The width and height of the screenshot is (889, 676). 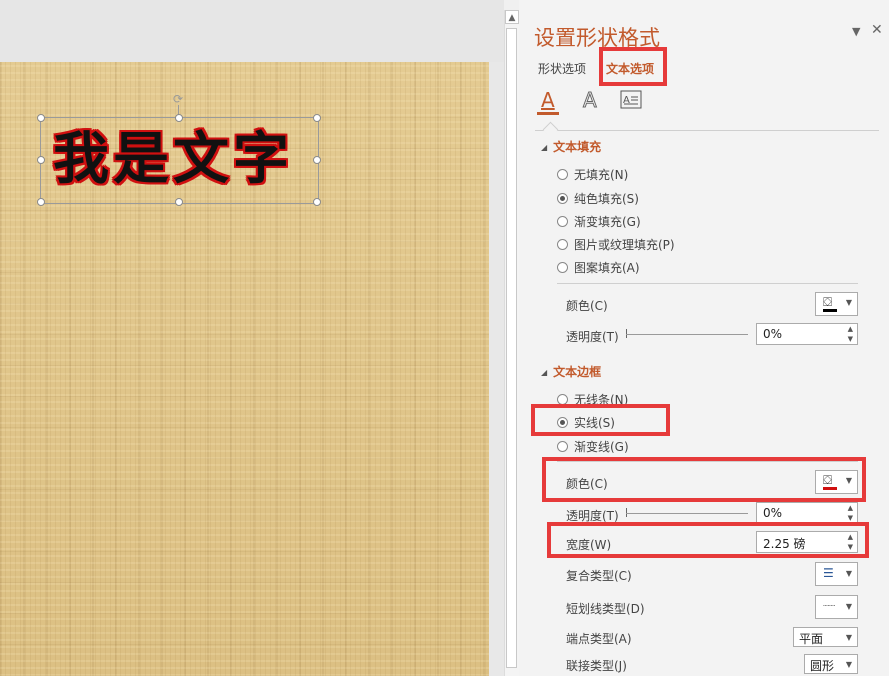 I want to click on canvas-vertical-scrollbar: ▲, so click(x=511, y=343).